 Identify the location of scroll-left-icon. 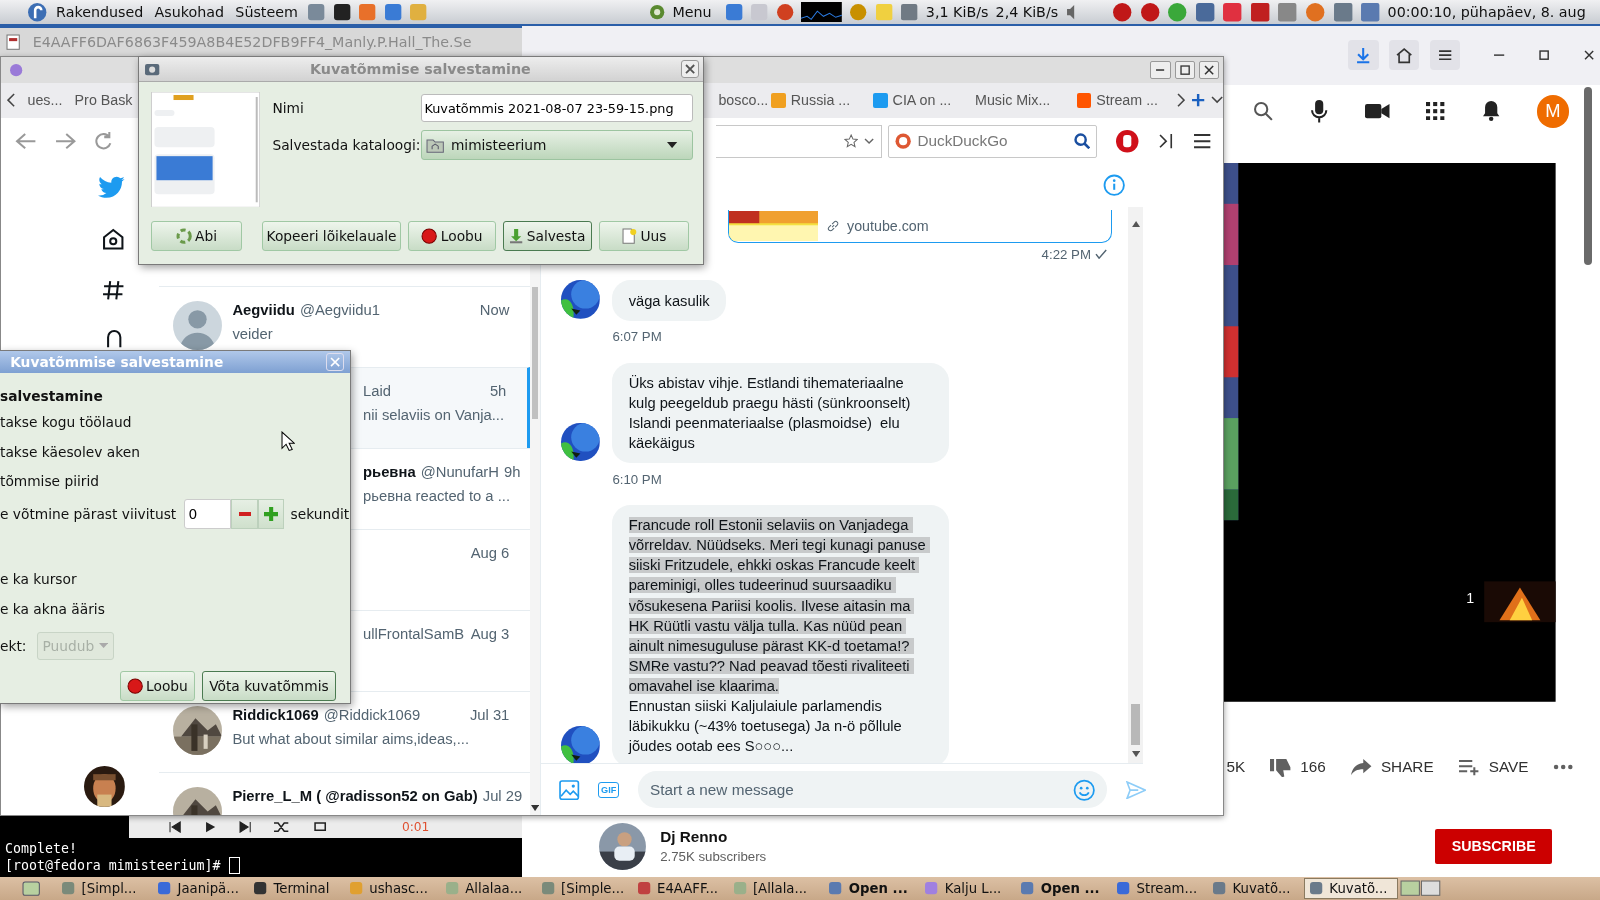
(11, 100).